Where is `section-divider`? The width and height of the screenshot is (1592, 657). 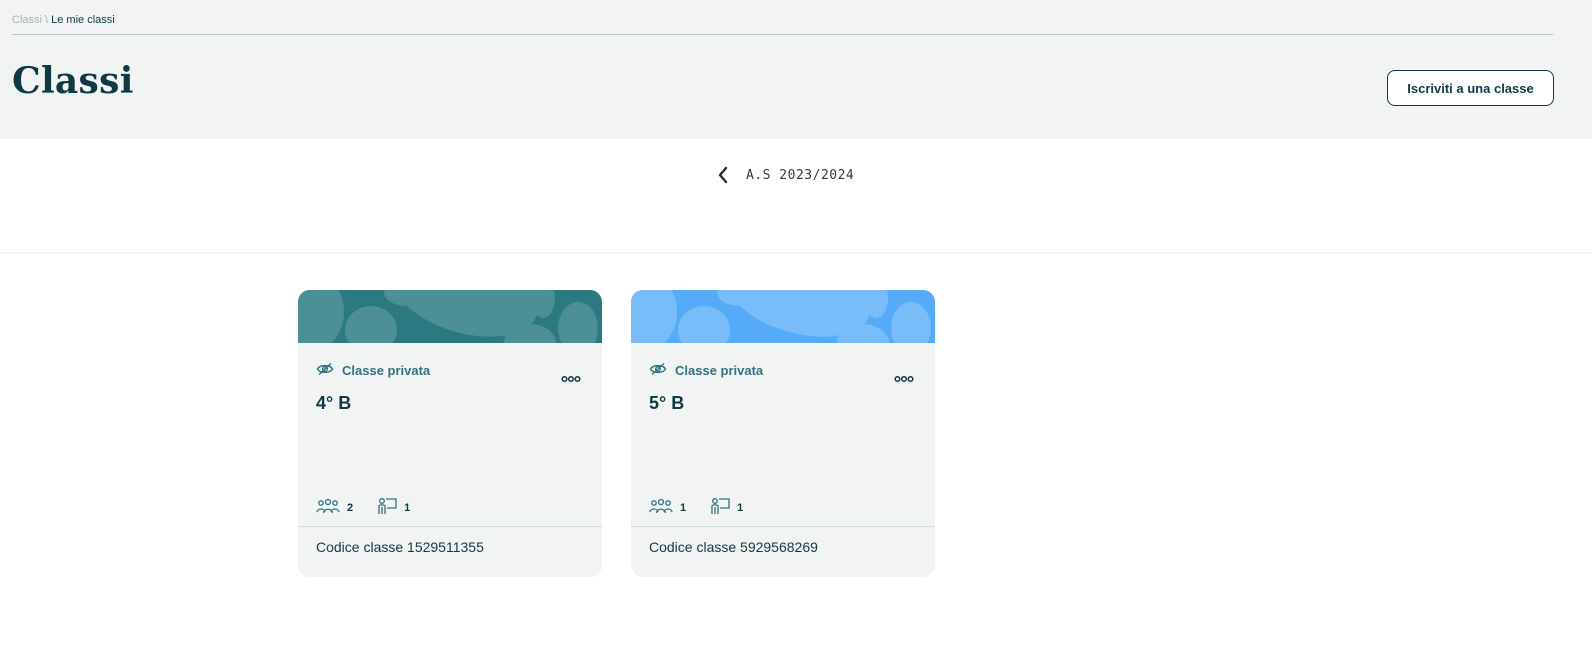 section-divider is located at coordinates (796, 252).